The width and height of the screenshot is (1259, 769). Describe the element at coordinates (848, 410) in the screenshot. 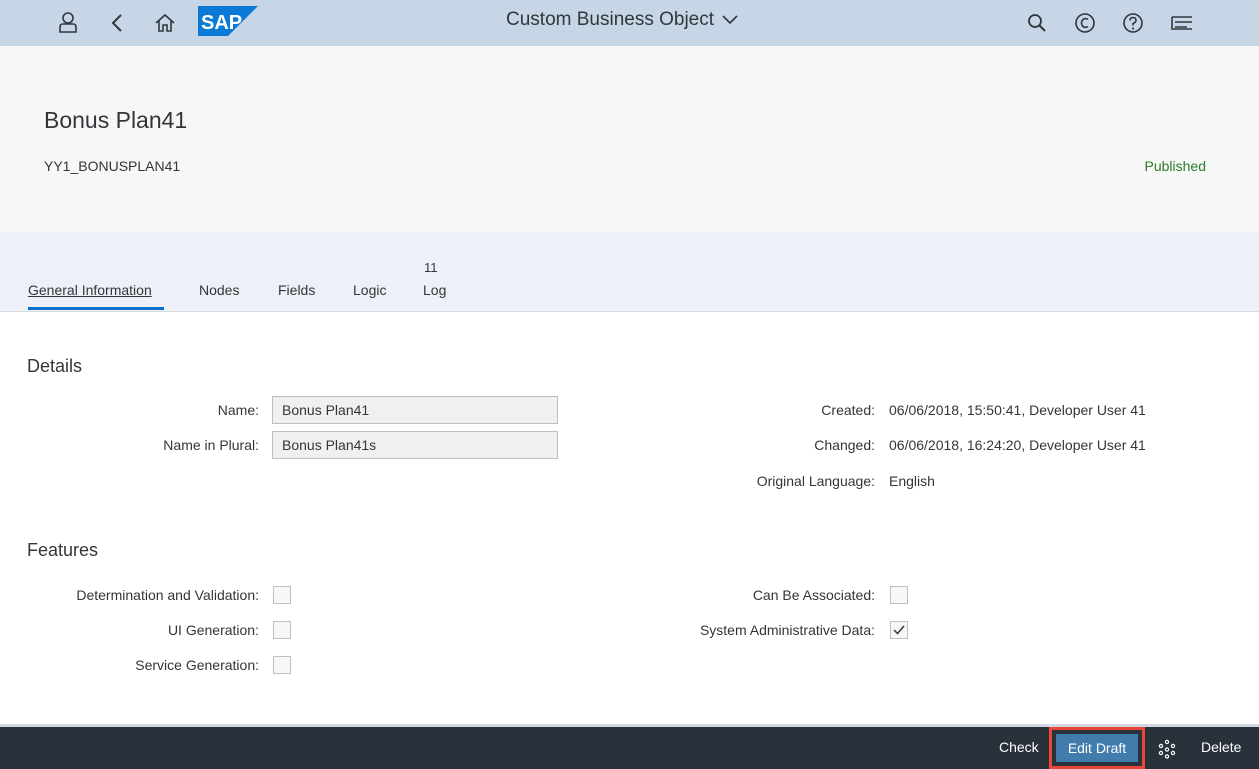

I see `created-label: Created:` at that location.